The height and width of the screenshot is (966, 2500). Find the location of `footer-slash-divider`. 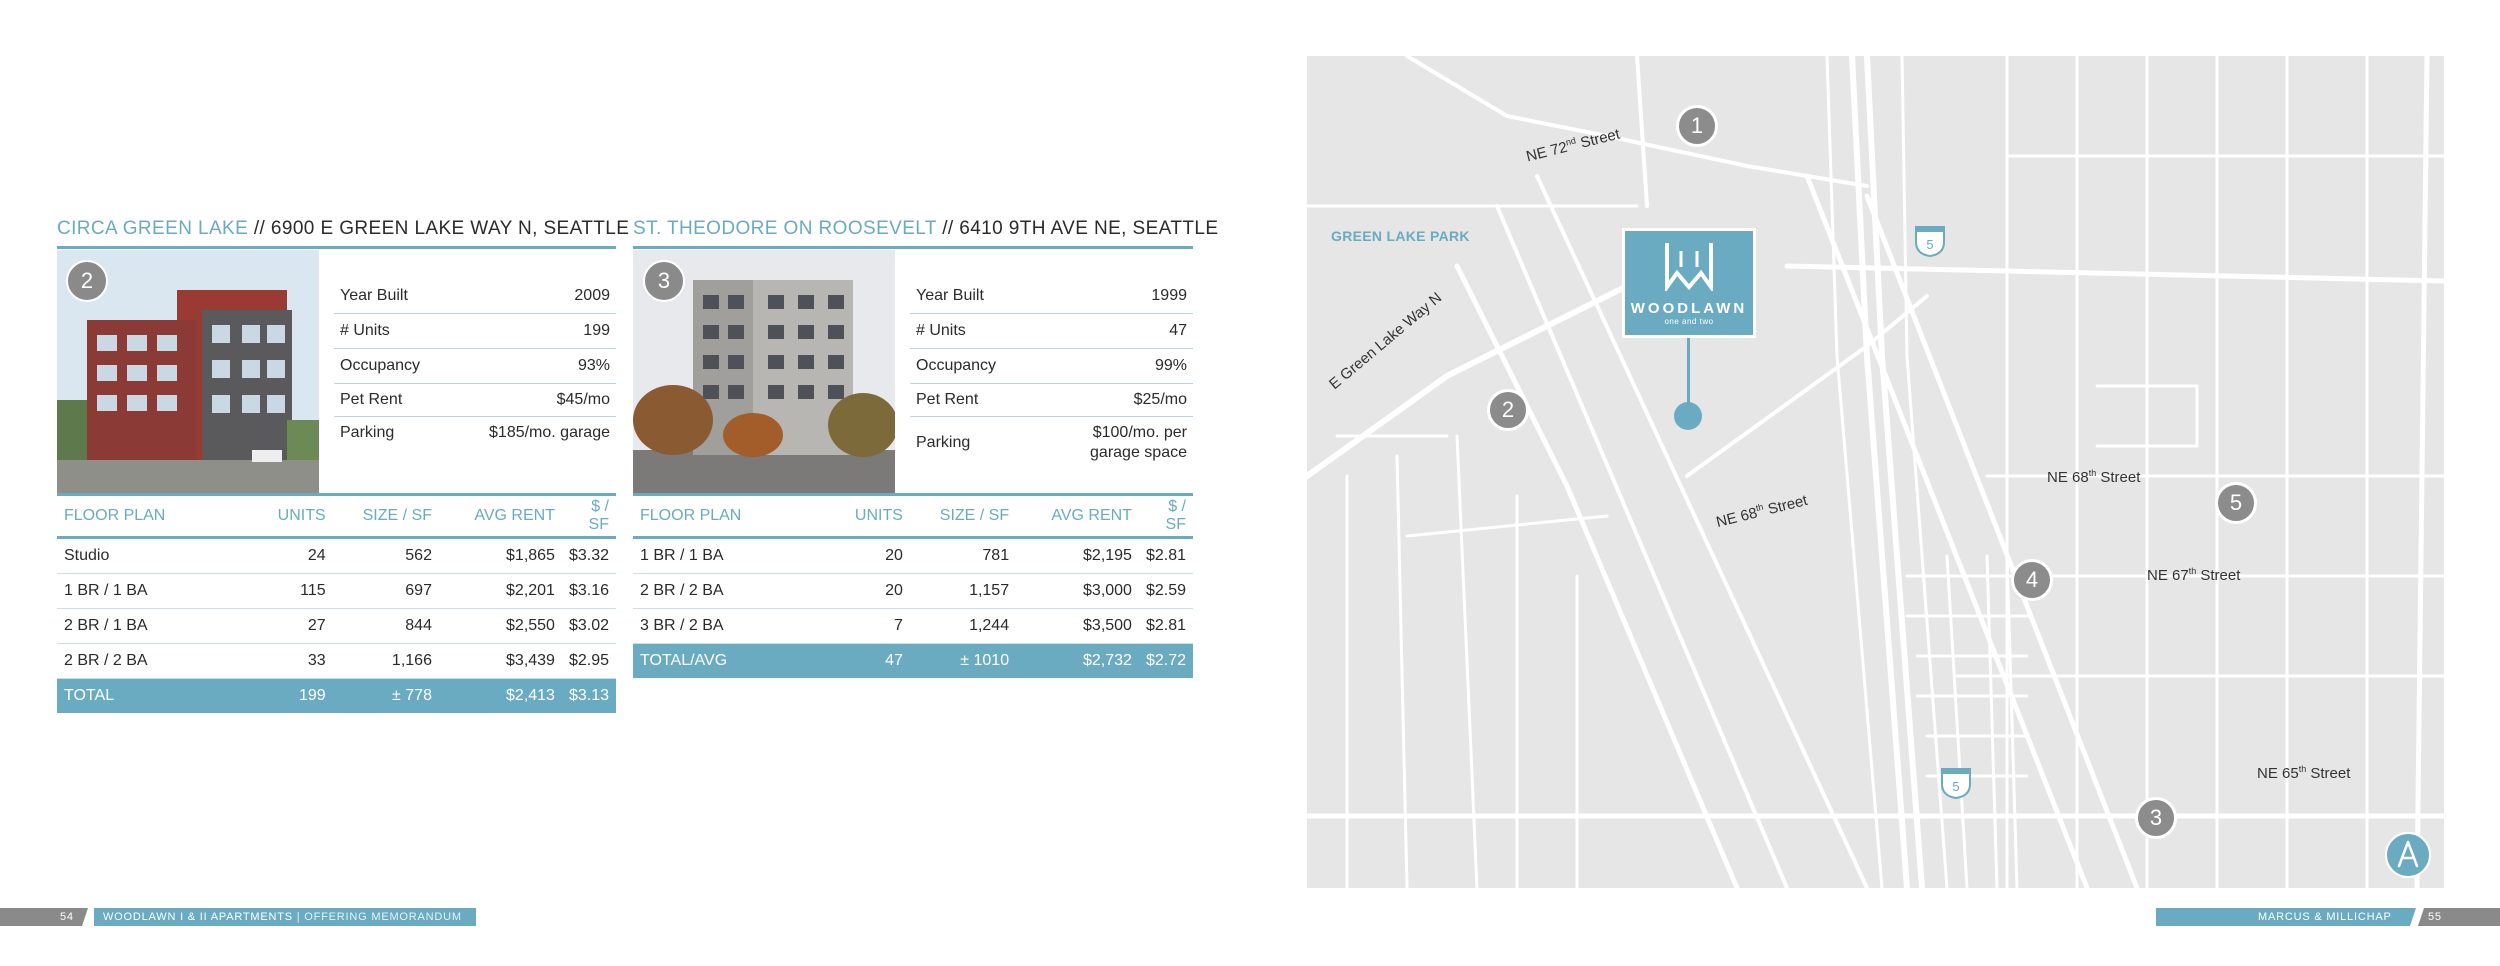

footer-slash-divider is located at coordinates (2417, 917).